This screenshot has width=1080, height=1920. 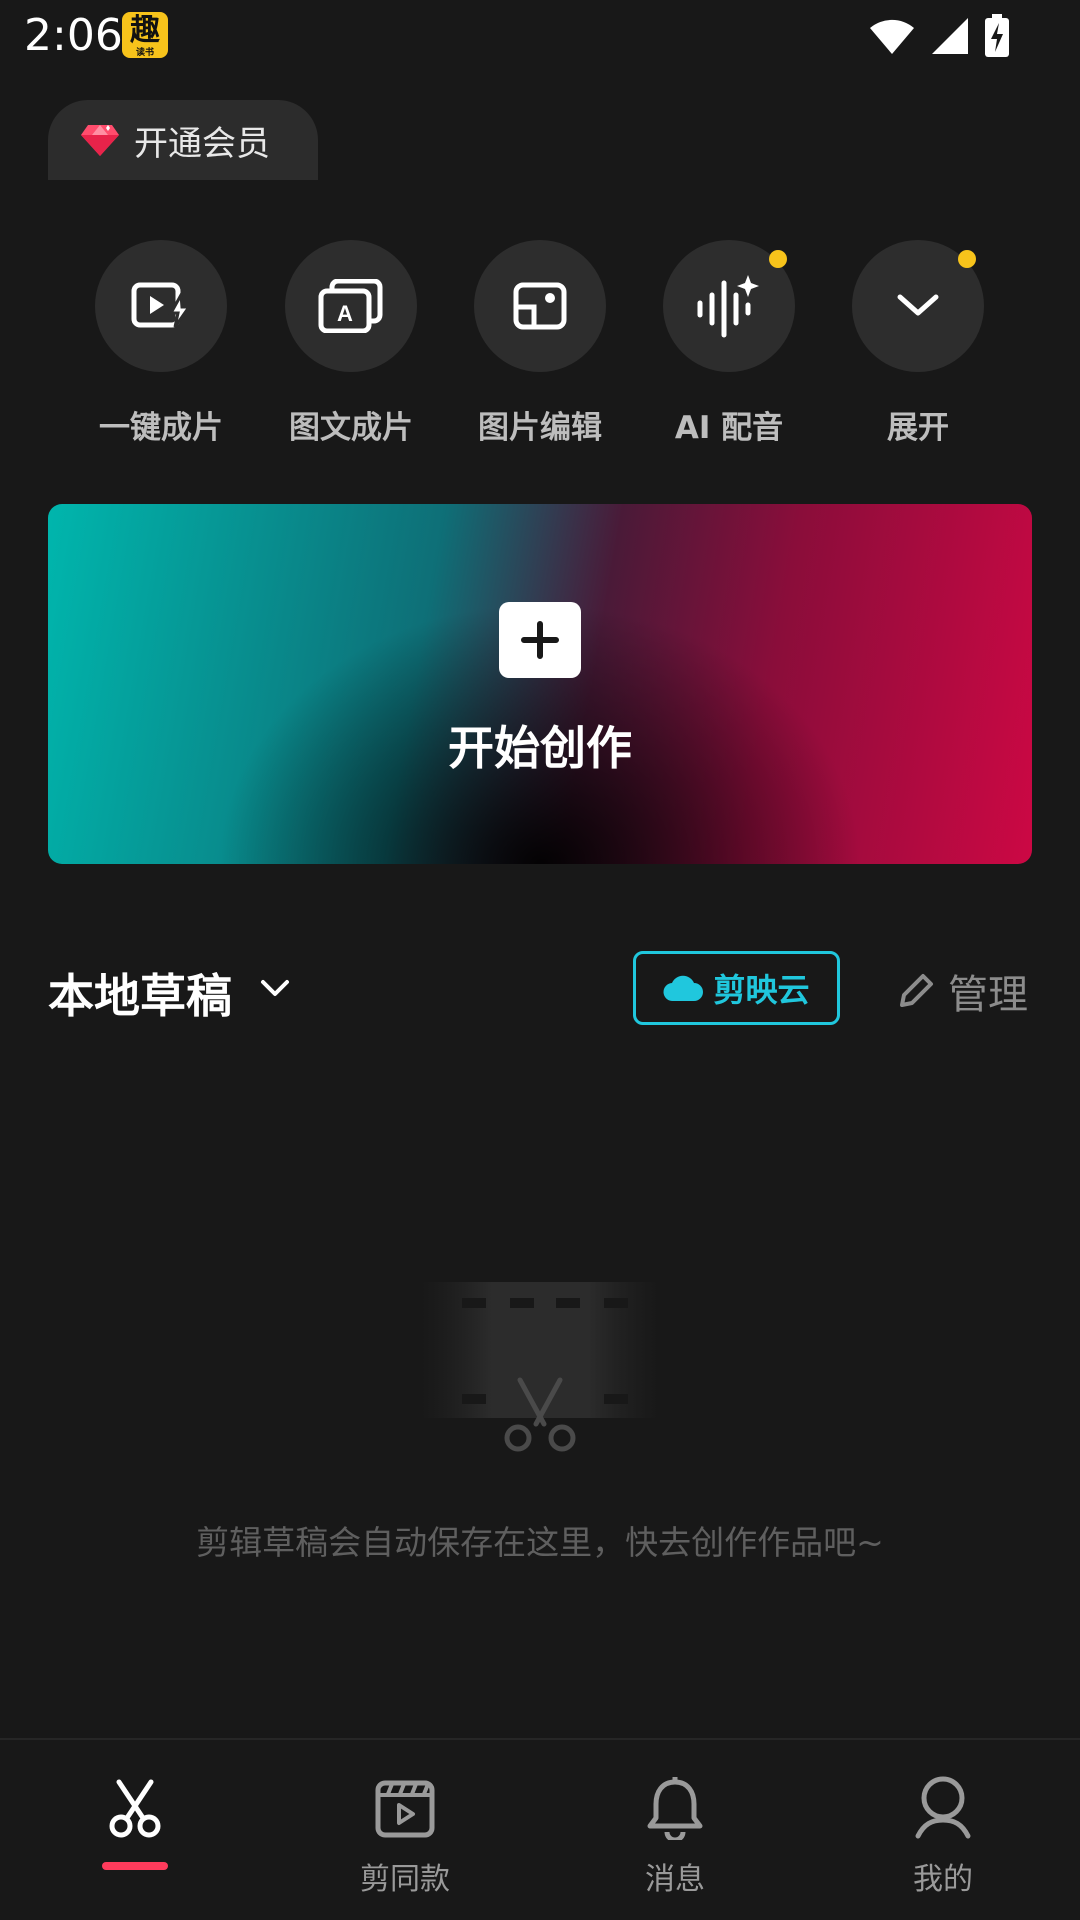 I want to click on plus-icon, so click(x=540, y=640).